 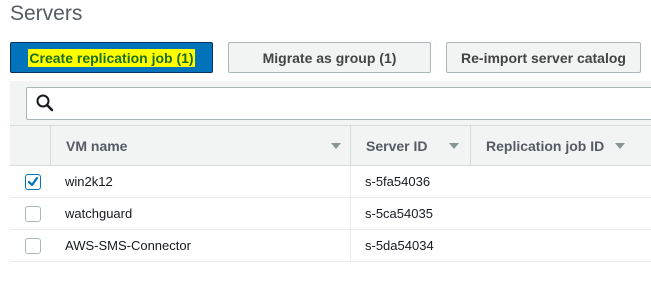 What do you see at coordinates (399, 213) in the screenshot?
I see `server-id-cell: s-5ca54035` at bounding box center [399, 213].